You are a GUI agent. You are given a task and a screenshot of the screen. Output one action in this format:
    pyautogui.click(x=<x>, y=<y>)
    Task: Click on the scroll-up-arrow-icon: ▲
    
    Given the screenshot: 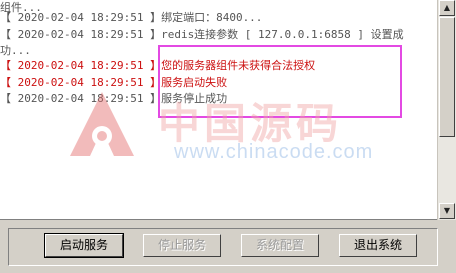 What is the action you would take?
    pyautogui.click(x=447, y=8)
    